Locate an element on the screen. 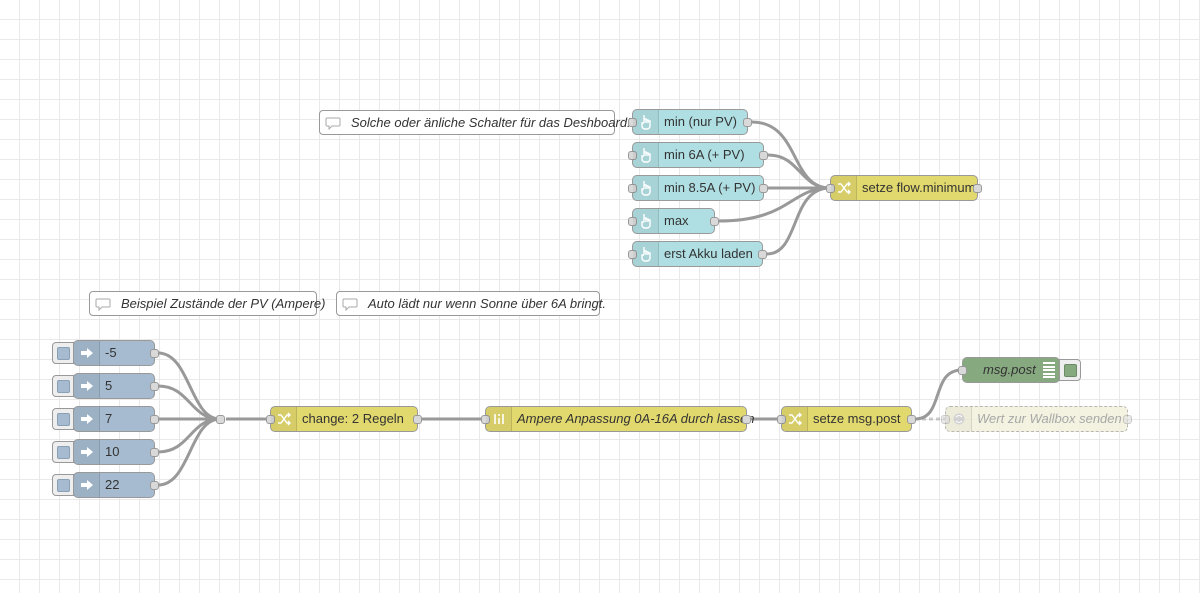 The width and height of the screenshot is (1200, 593). inject-node-5: 5 is located at coordinates (105, 386).